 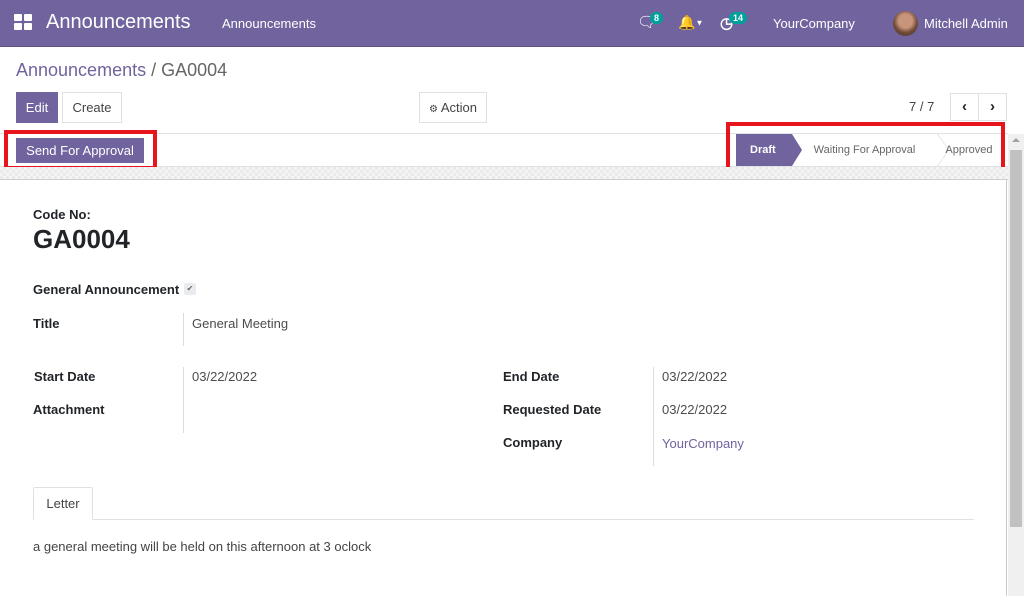 I want to click on pager-next-button: ›, so click(x=992, y=107).